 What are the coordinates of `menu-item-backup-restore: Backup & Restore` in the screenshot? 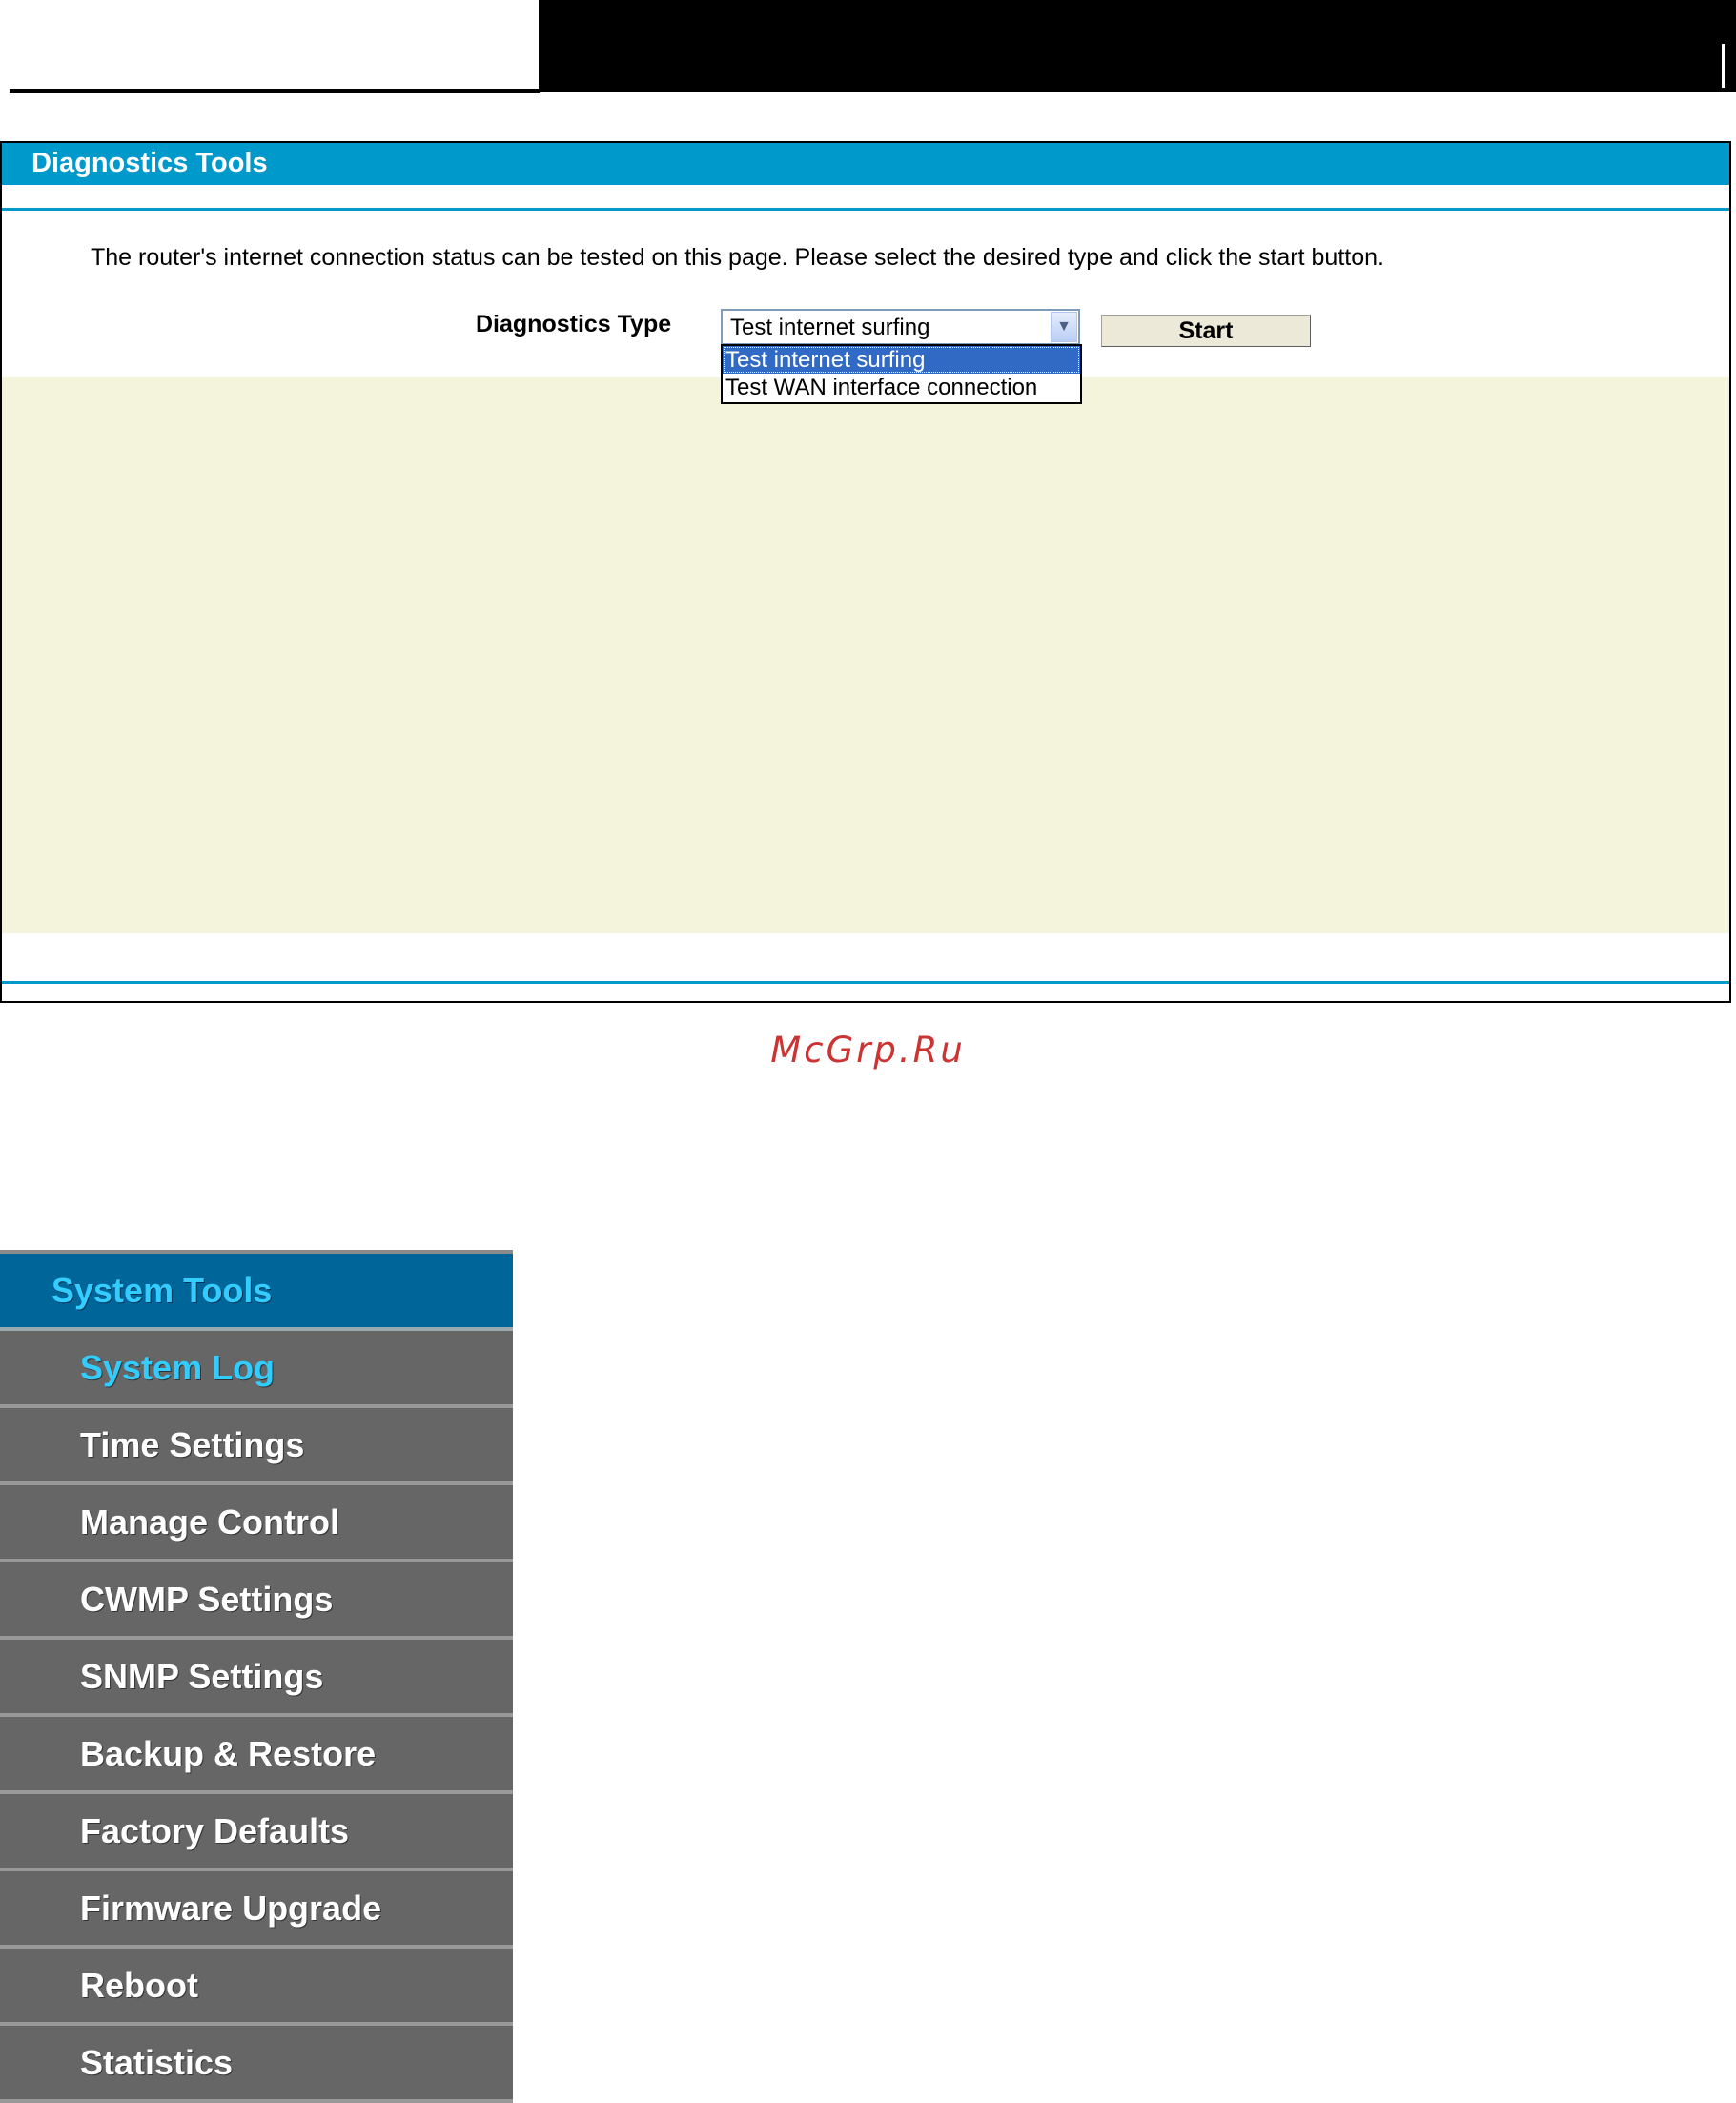 It's located at (256, 1756).